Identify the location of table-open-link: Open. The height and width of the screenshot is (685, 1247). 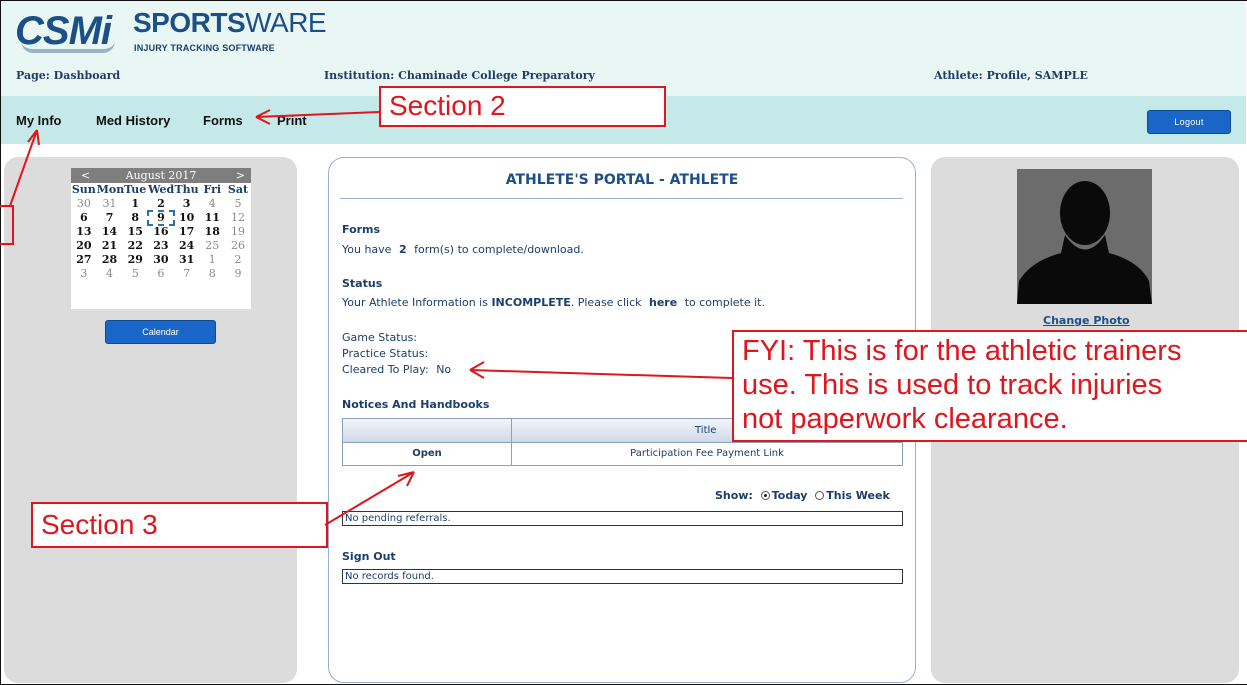
(427, 454).